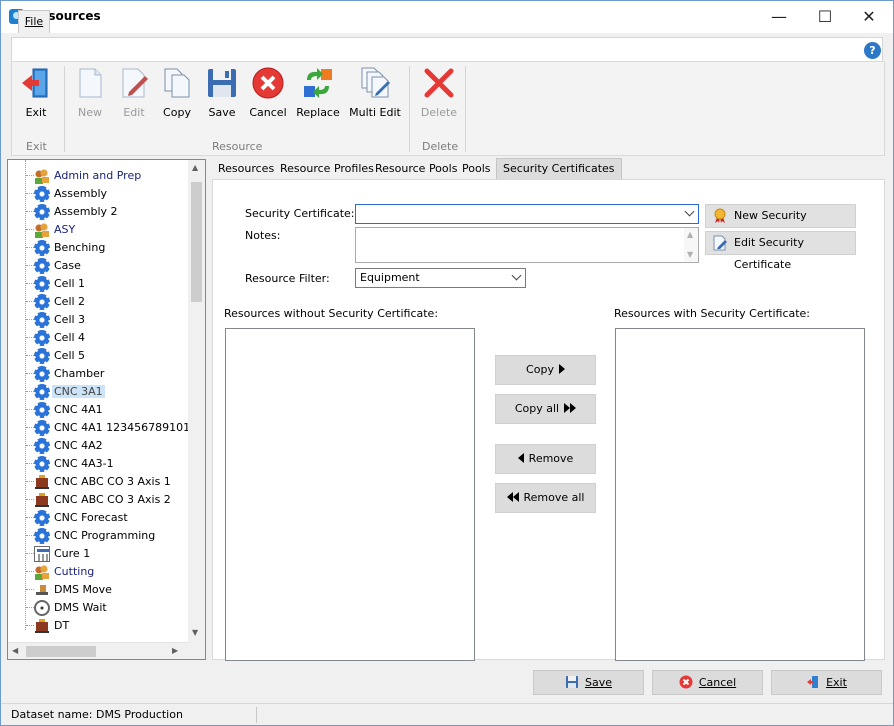 The height and width of the screenshot is (726, 894). What do you see at coordinates (34, 21) in the screenshot?
I see `file-tab: File` at bounding box center [34, 21].